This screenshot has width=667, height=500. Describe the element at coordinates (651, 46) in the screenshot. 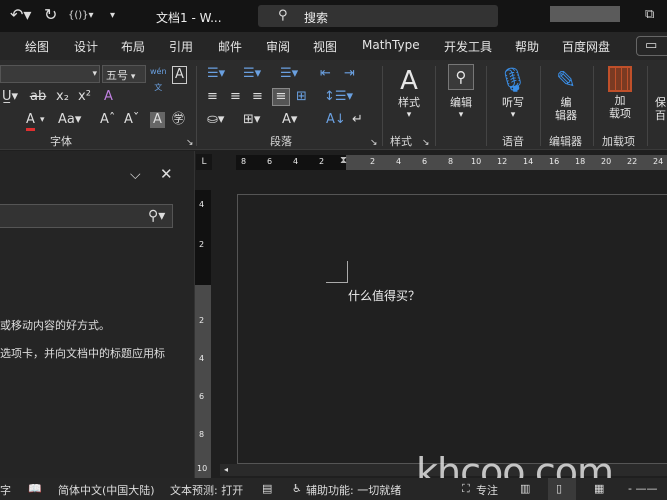

I see `comments-button: ▭` at that location.